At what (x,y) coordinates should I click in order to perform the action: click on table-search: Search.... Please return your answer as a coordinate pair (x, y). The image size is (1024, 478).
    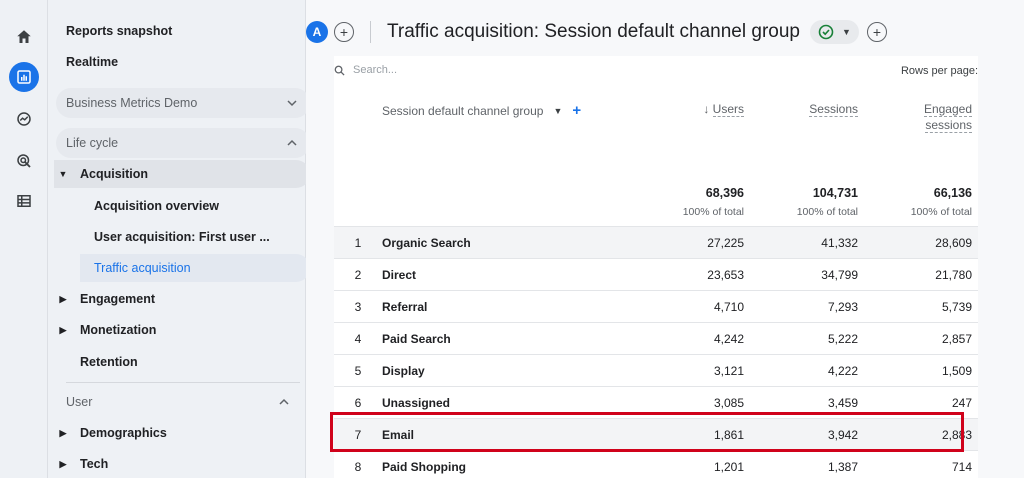
    Looking at the image, I should click on (365, 70).